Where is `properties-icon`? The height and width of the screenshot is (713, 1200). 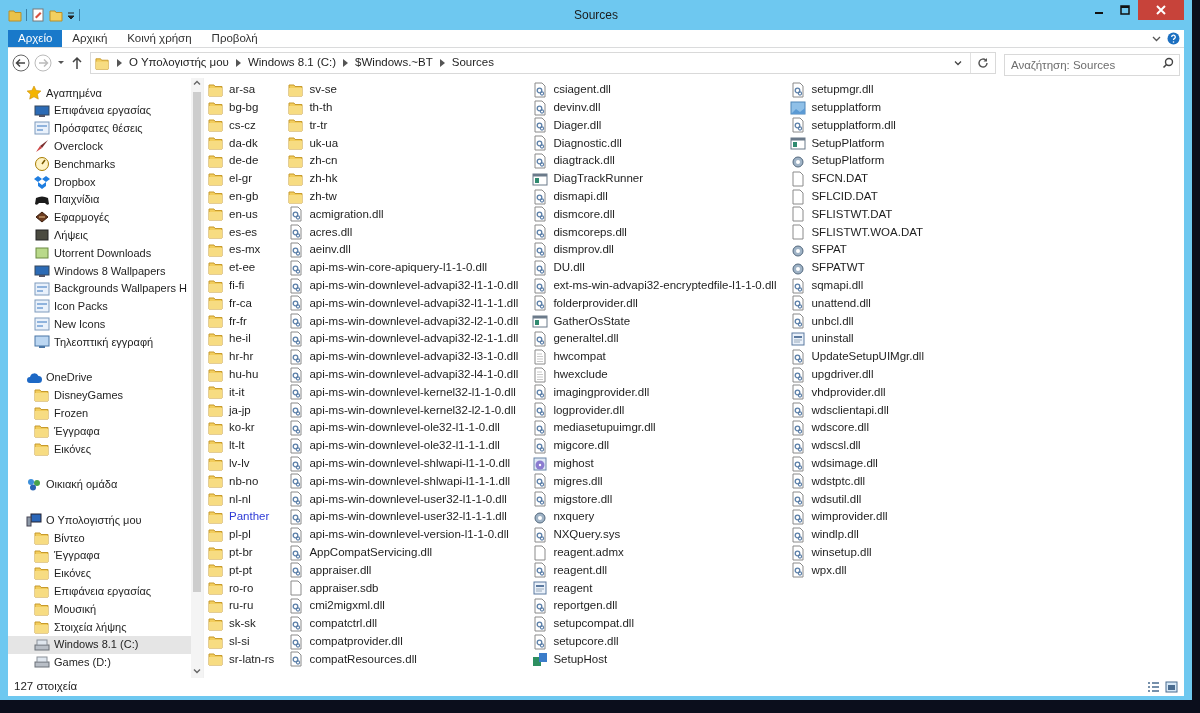
properties-icon is located at coordinates (38, 15).